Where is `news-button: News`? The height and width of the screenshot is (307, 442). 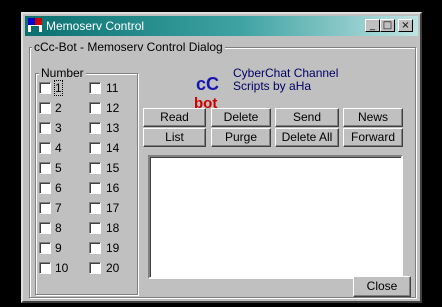 news-button: News is located at coordinates (373, 117).